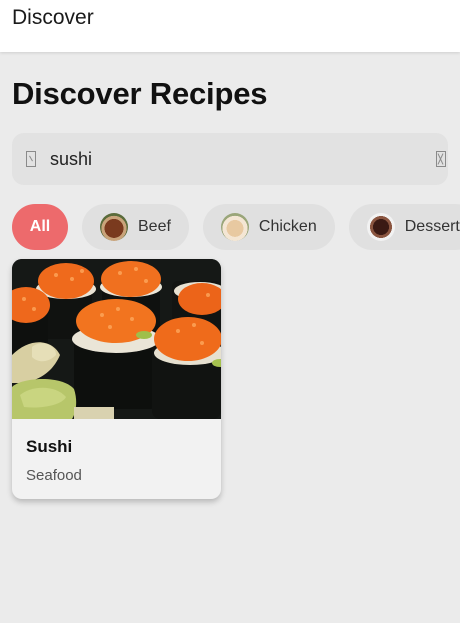  I want to click on beef-thumbnail, so click(114, 227).